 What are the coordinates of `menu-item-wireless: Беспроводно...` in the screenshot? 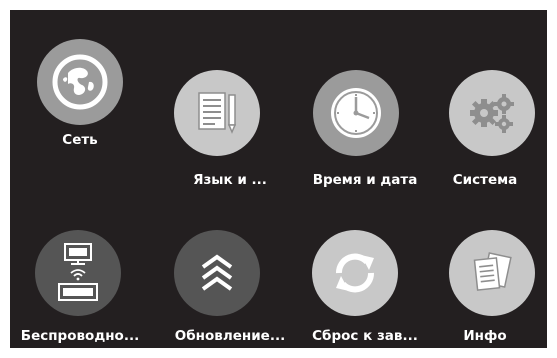 It's located at (85, 284).